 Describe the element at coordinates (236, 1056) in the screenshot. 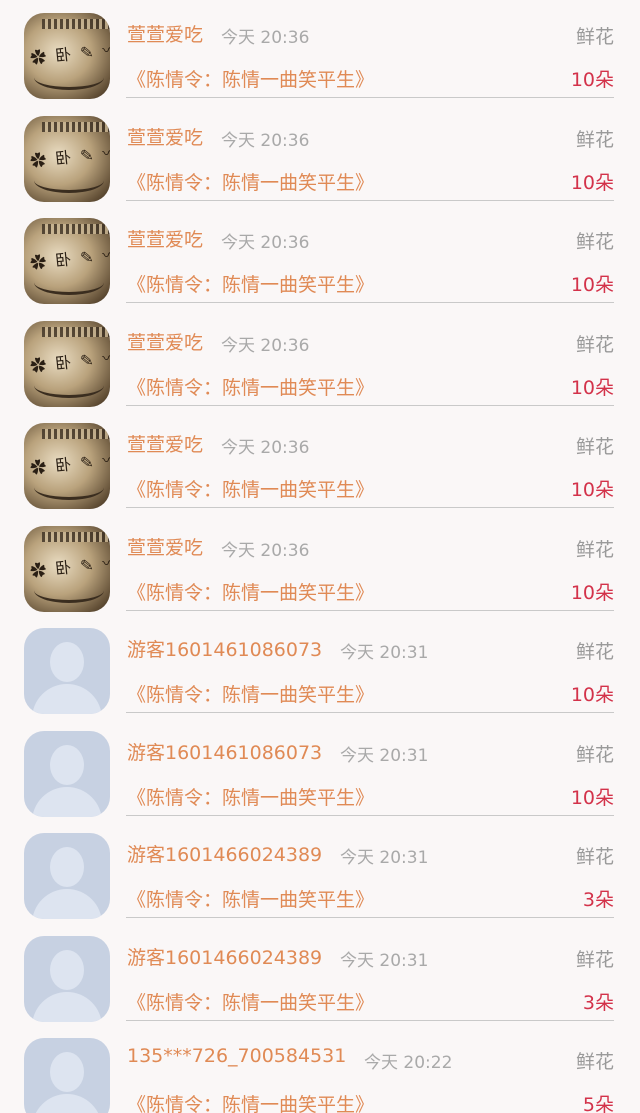

I see `user-name: 135***726_700584531` at that location.